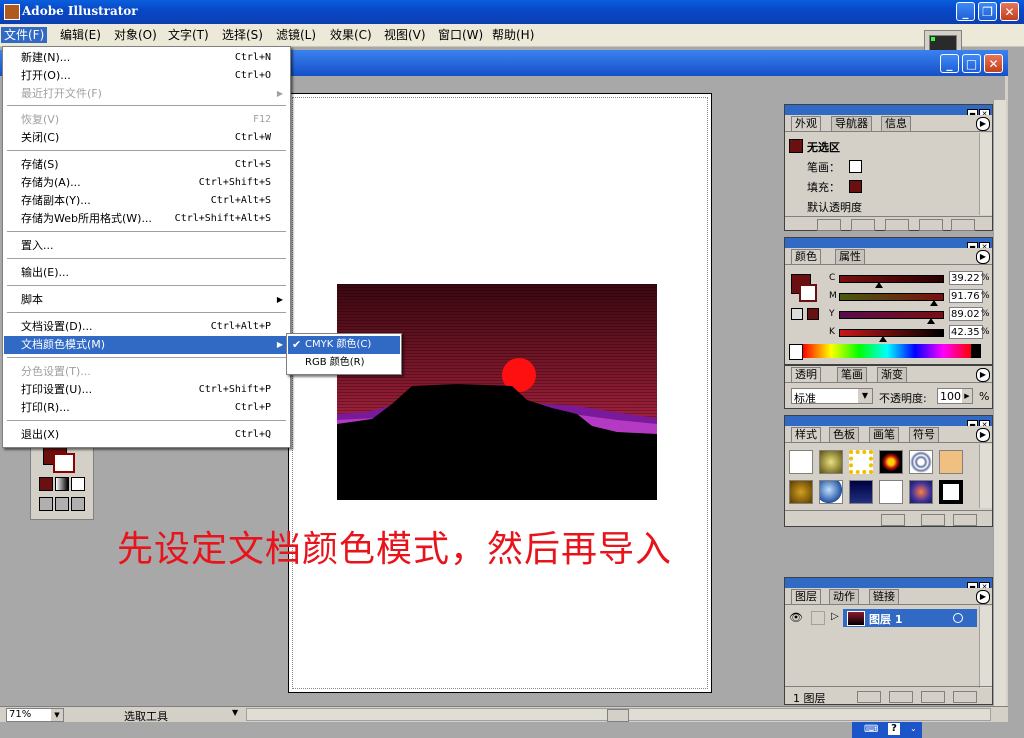 This screenshot has width=1024, height=738. Describe the element at coordinates (951, 462) in the screenshot. I see `style-peach` at that location.